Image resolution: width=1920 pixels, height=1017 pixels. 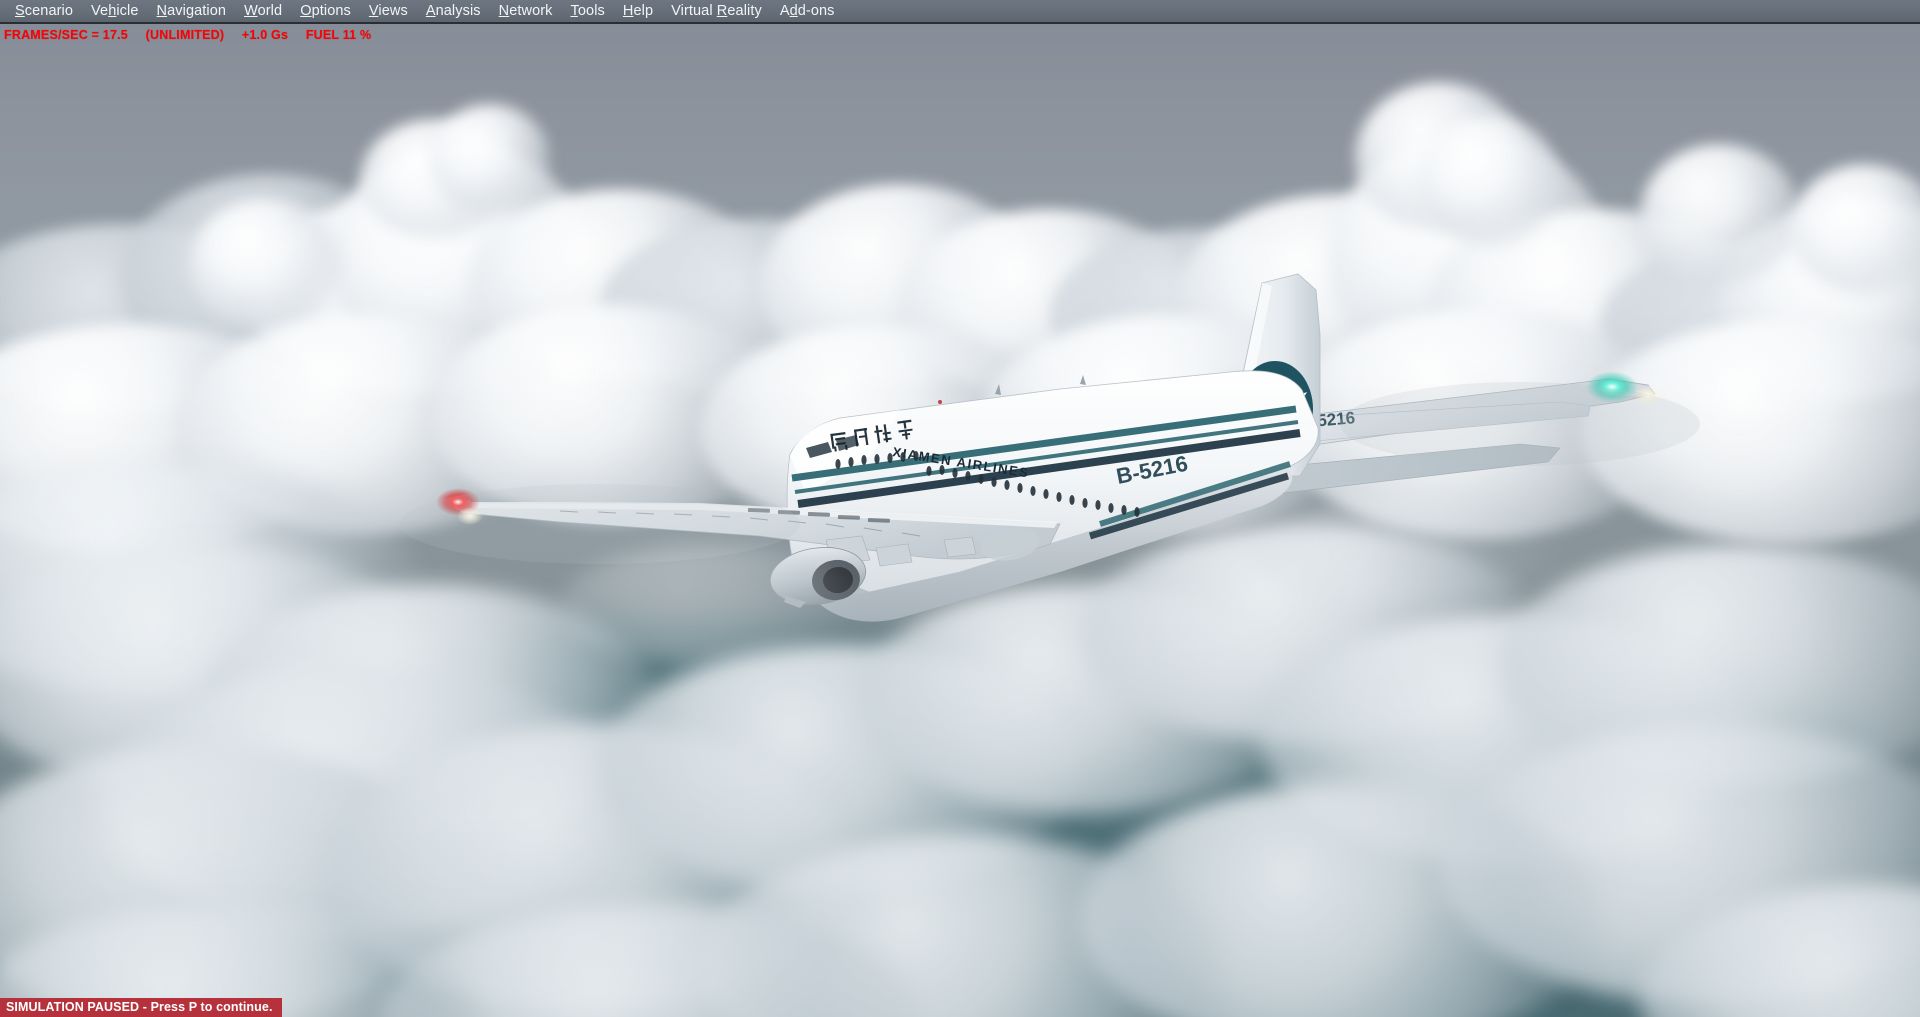 I want to click on engine-nacelle-far, so click(x=1010, y=544).